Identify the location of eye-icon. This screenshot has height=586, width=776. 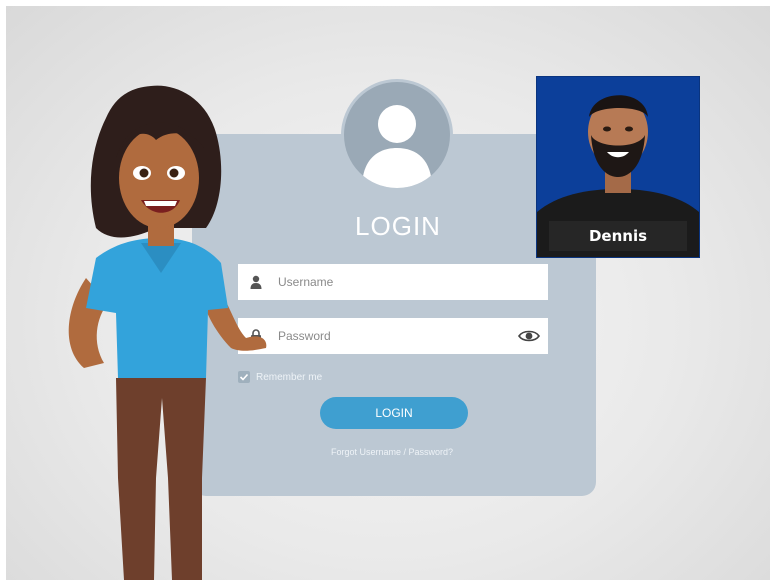
(529, 336).